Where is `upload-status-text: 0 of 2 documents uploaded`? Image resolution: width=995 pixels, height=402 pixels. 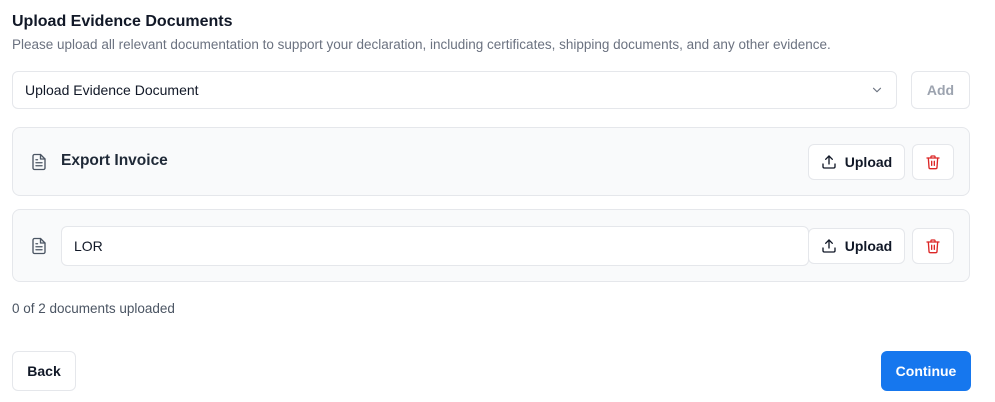
upload-status-text: 0 of 2 documents uploaded is located at coordinates (93, 308).